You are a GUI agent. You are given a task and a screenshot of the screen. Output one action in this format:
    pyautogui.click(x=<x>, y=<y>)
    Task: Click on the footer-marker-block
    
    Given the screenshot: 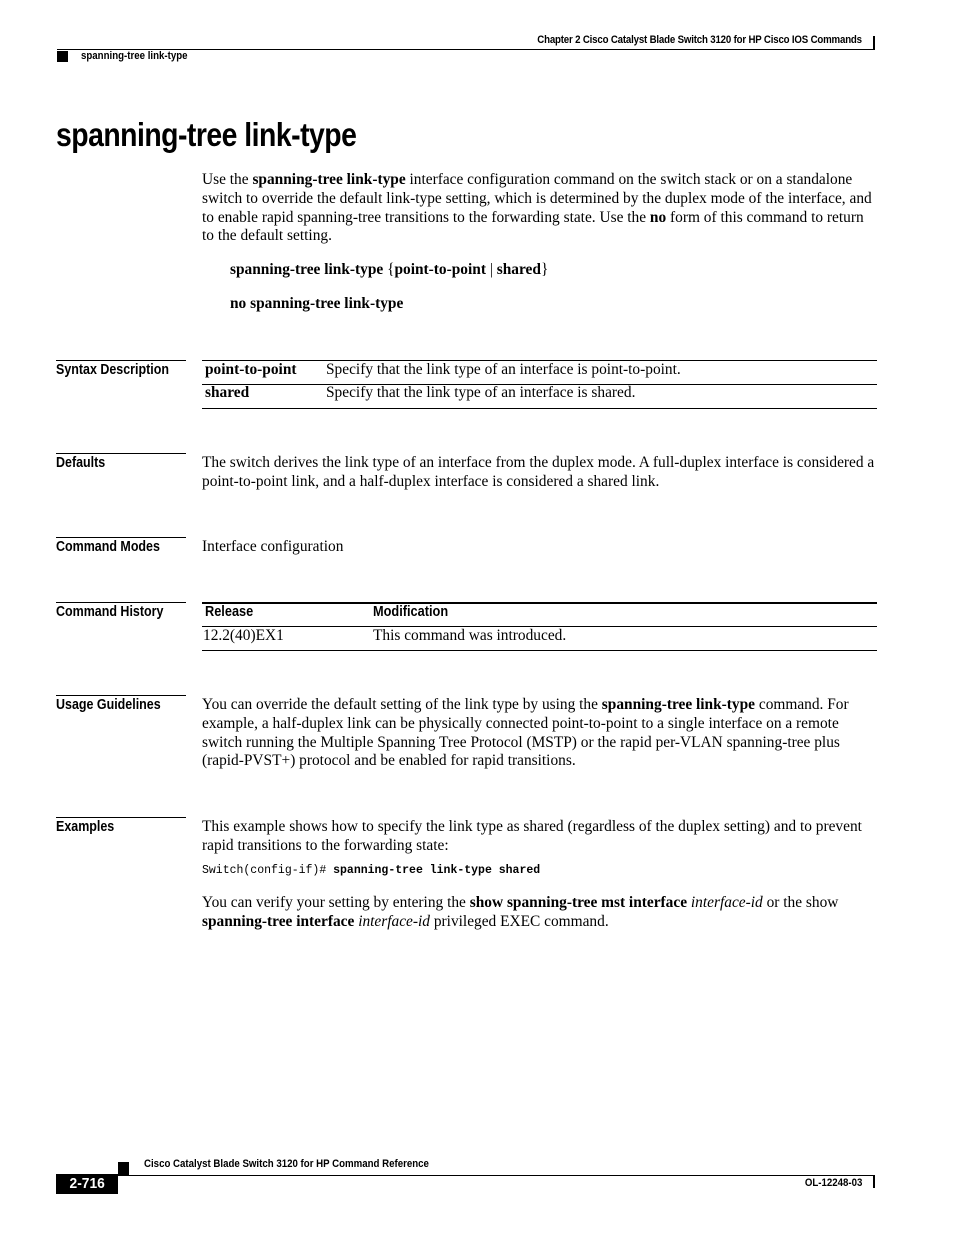 What is the action you would take?
    pyautogui.click(x=123, y=1168)
    